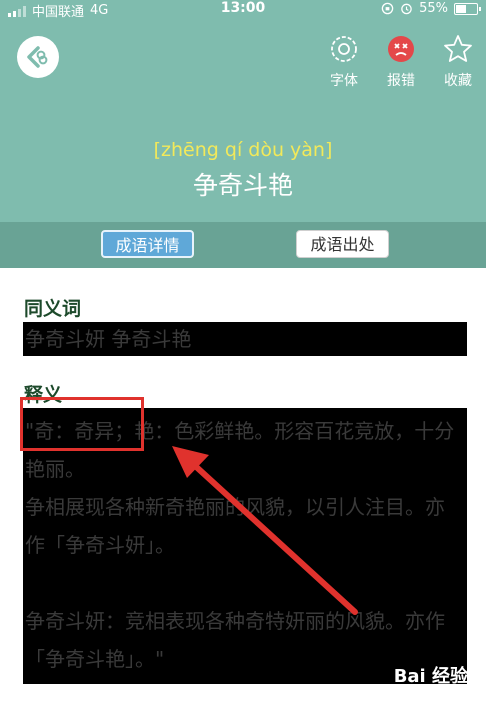  What do you see at coordinates (53, 309) in the screenshot?
I see `synonyms-heading: 同义词` at bounding box center [53, 309].